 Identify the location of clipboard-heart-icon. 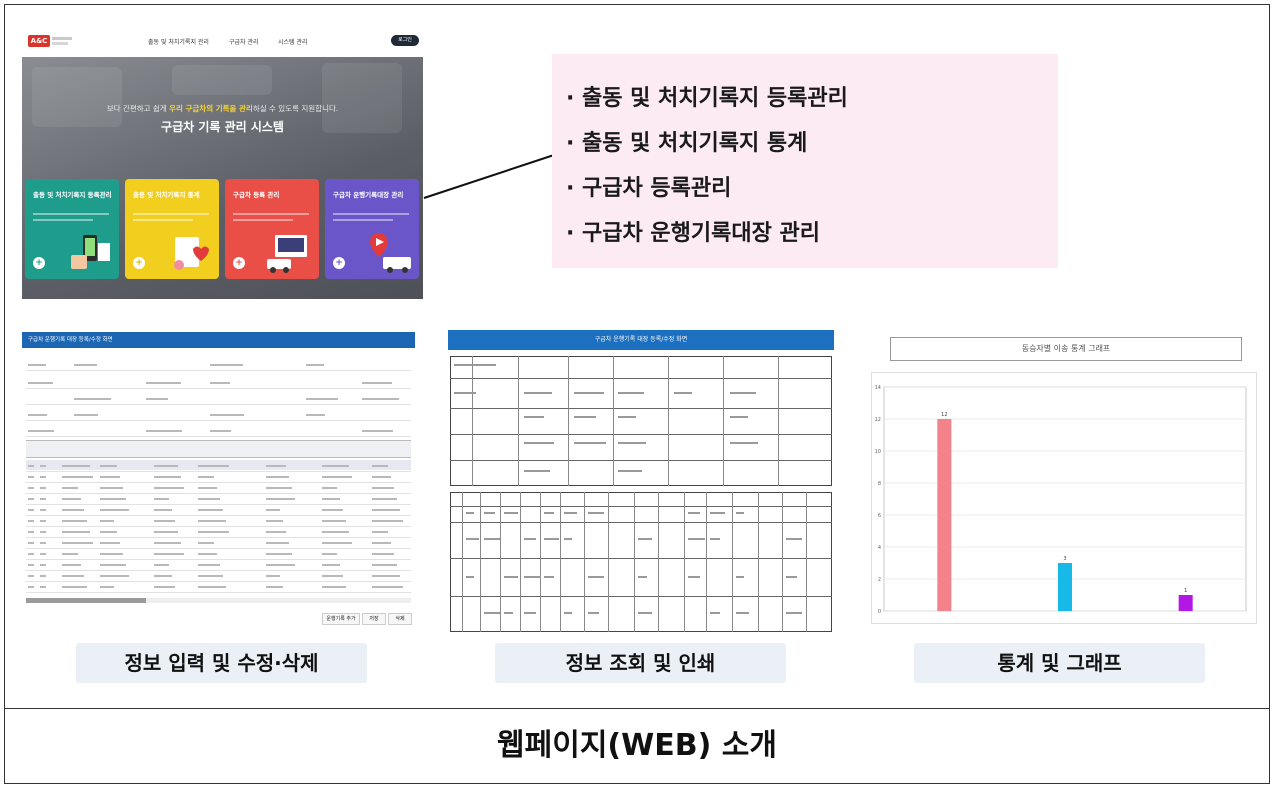
(191, 253).